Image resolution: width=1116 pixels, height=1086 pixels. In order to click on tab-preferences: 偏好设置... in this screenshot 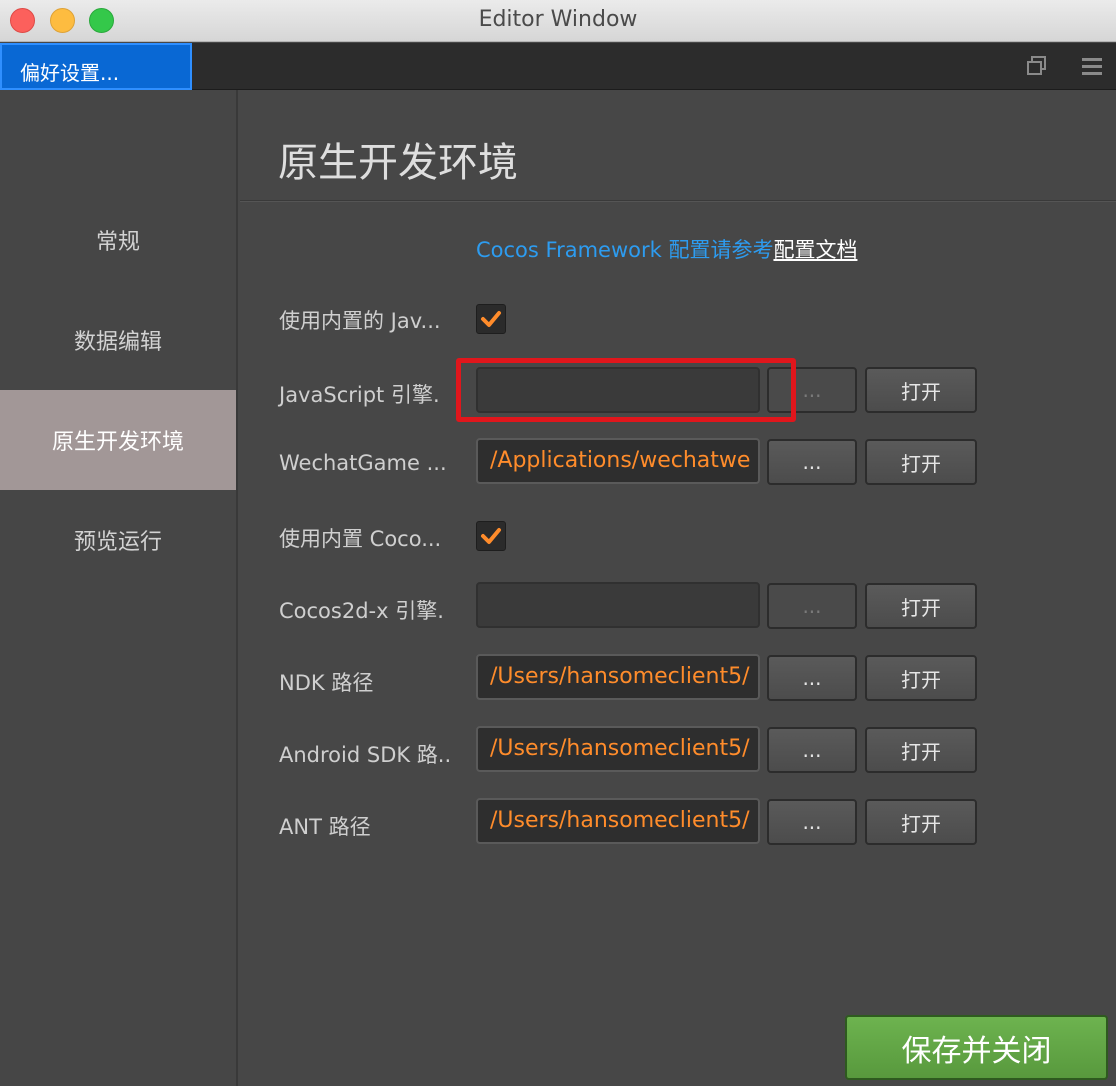, I will do `click(96, 66)`.